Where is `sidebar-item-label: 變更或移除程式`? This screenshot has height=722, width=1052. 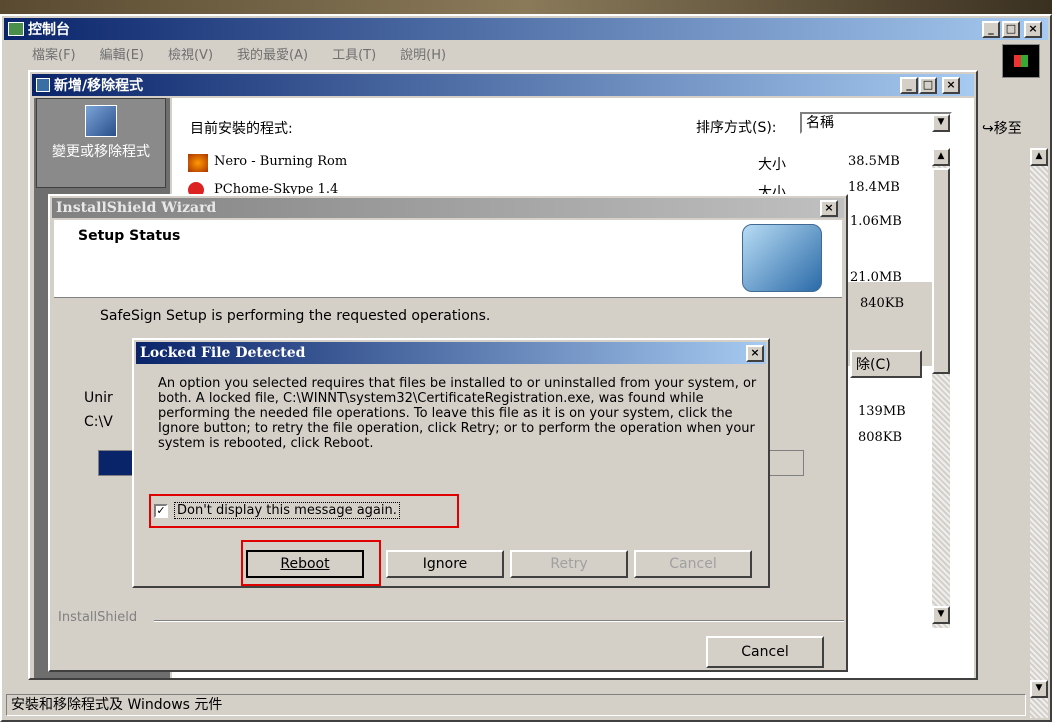
sidebar-item-label: 變更或移除程式 is located at coordinates (101, 152).